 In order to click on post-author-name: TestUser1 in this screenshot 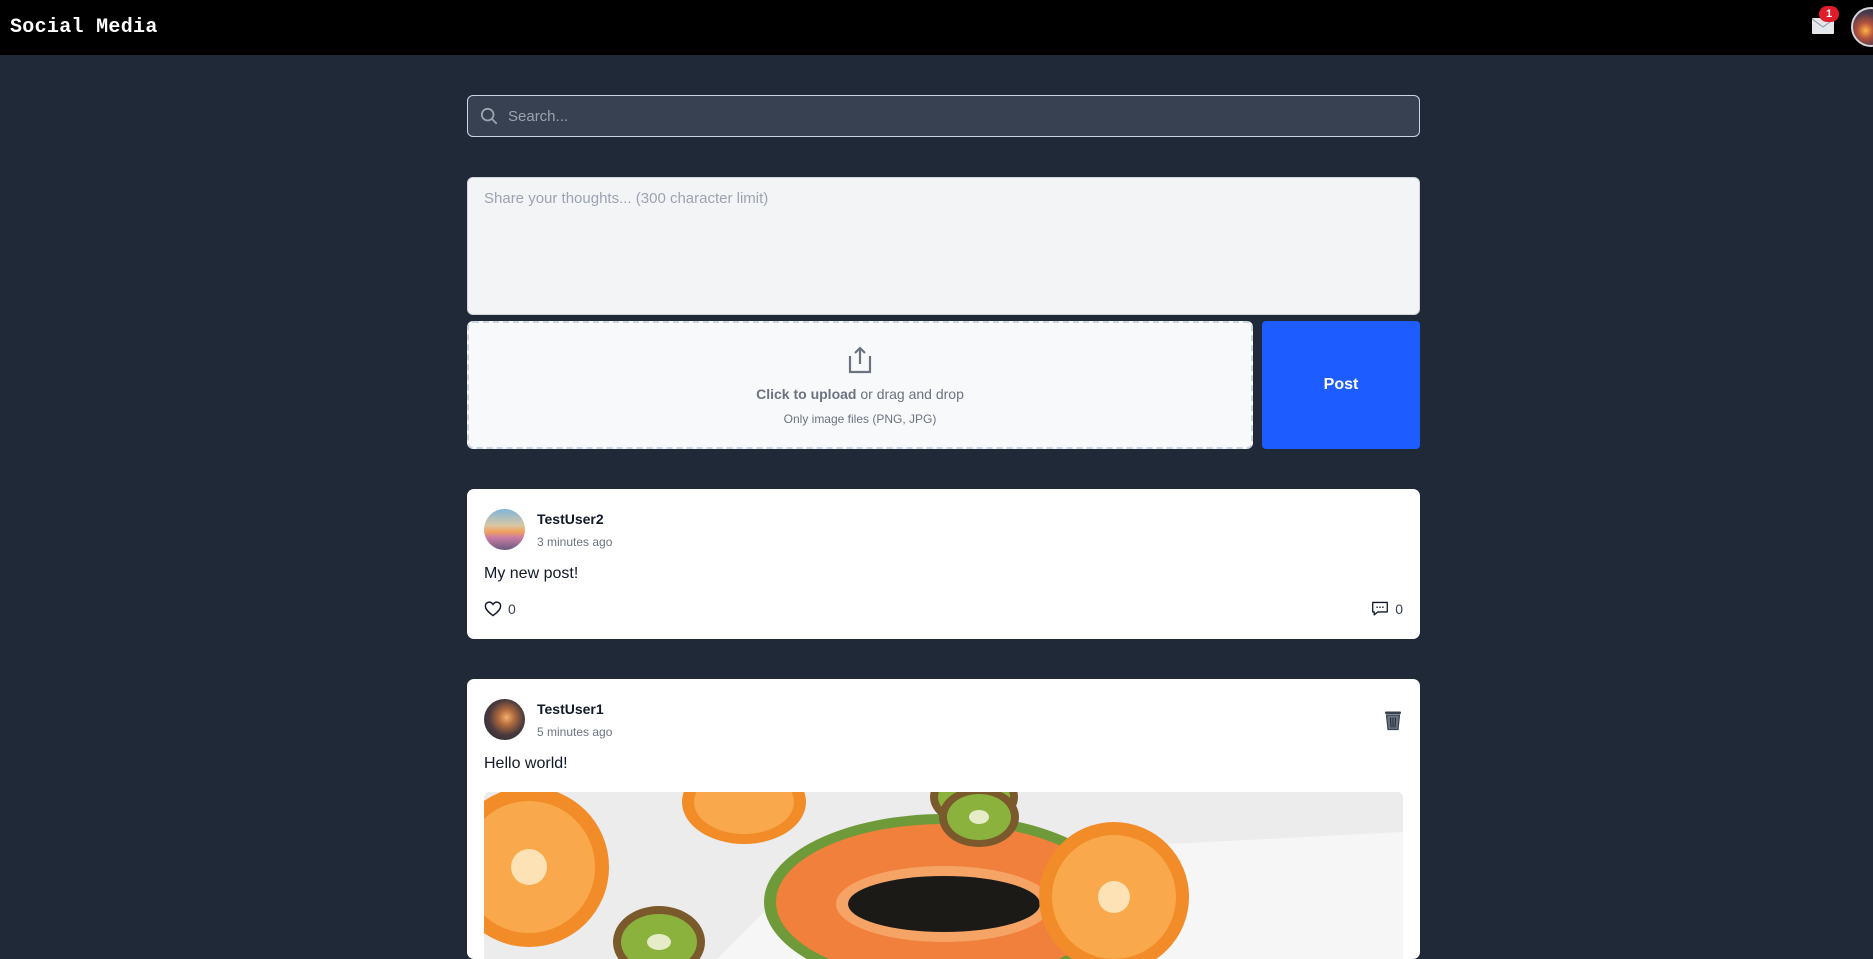, I will do `click(574, 709)`.